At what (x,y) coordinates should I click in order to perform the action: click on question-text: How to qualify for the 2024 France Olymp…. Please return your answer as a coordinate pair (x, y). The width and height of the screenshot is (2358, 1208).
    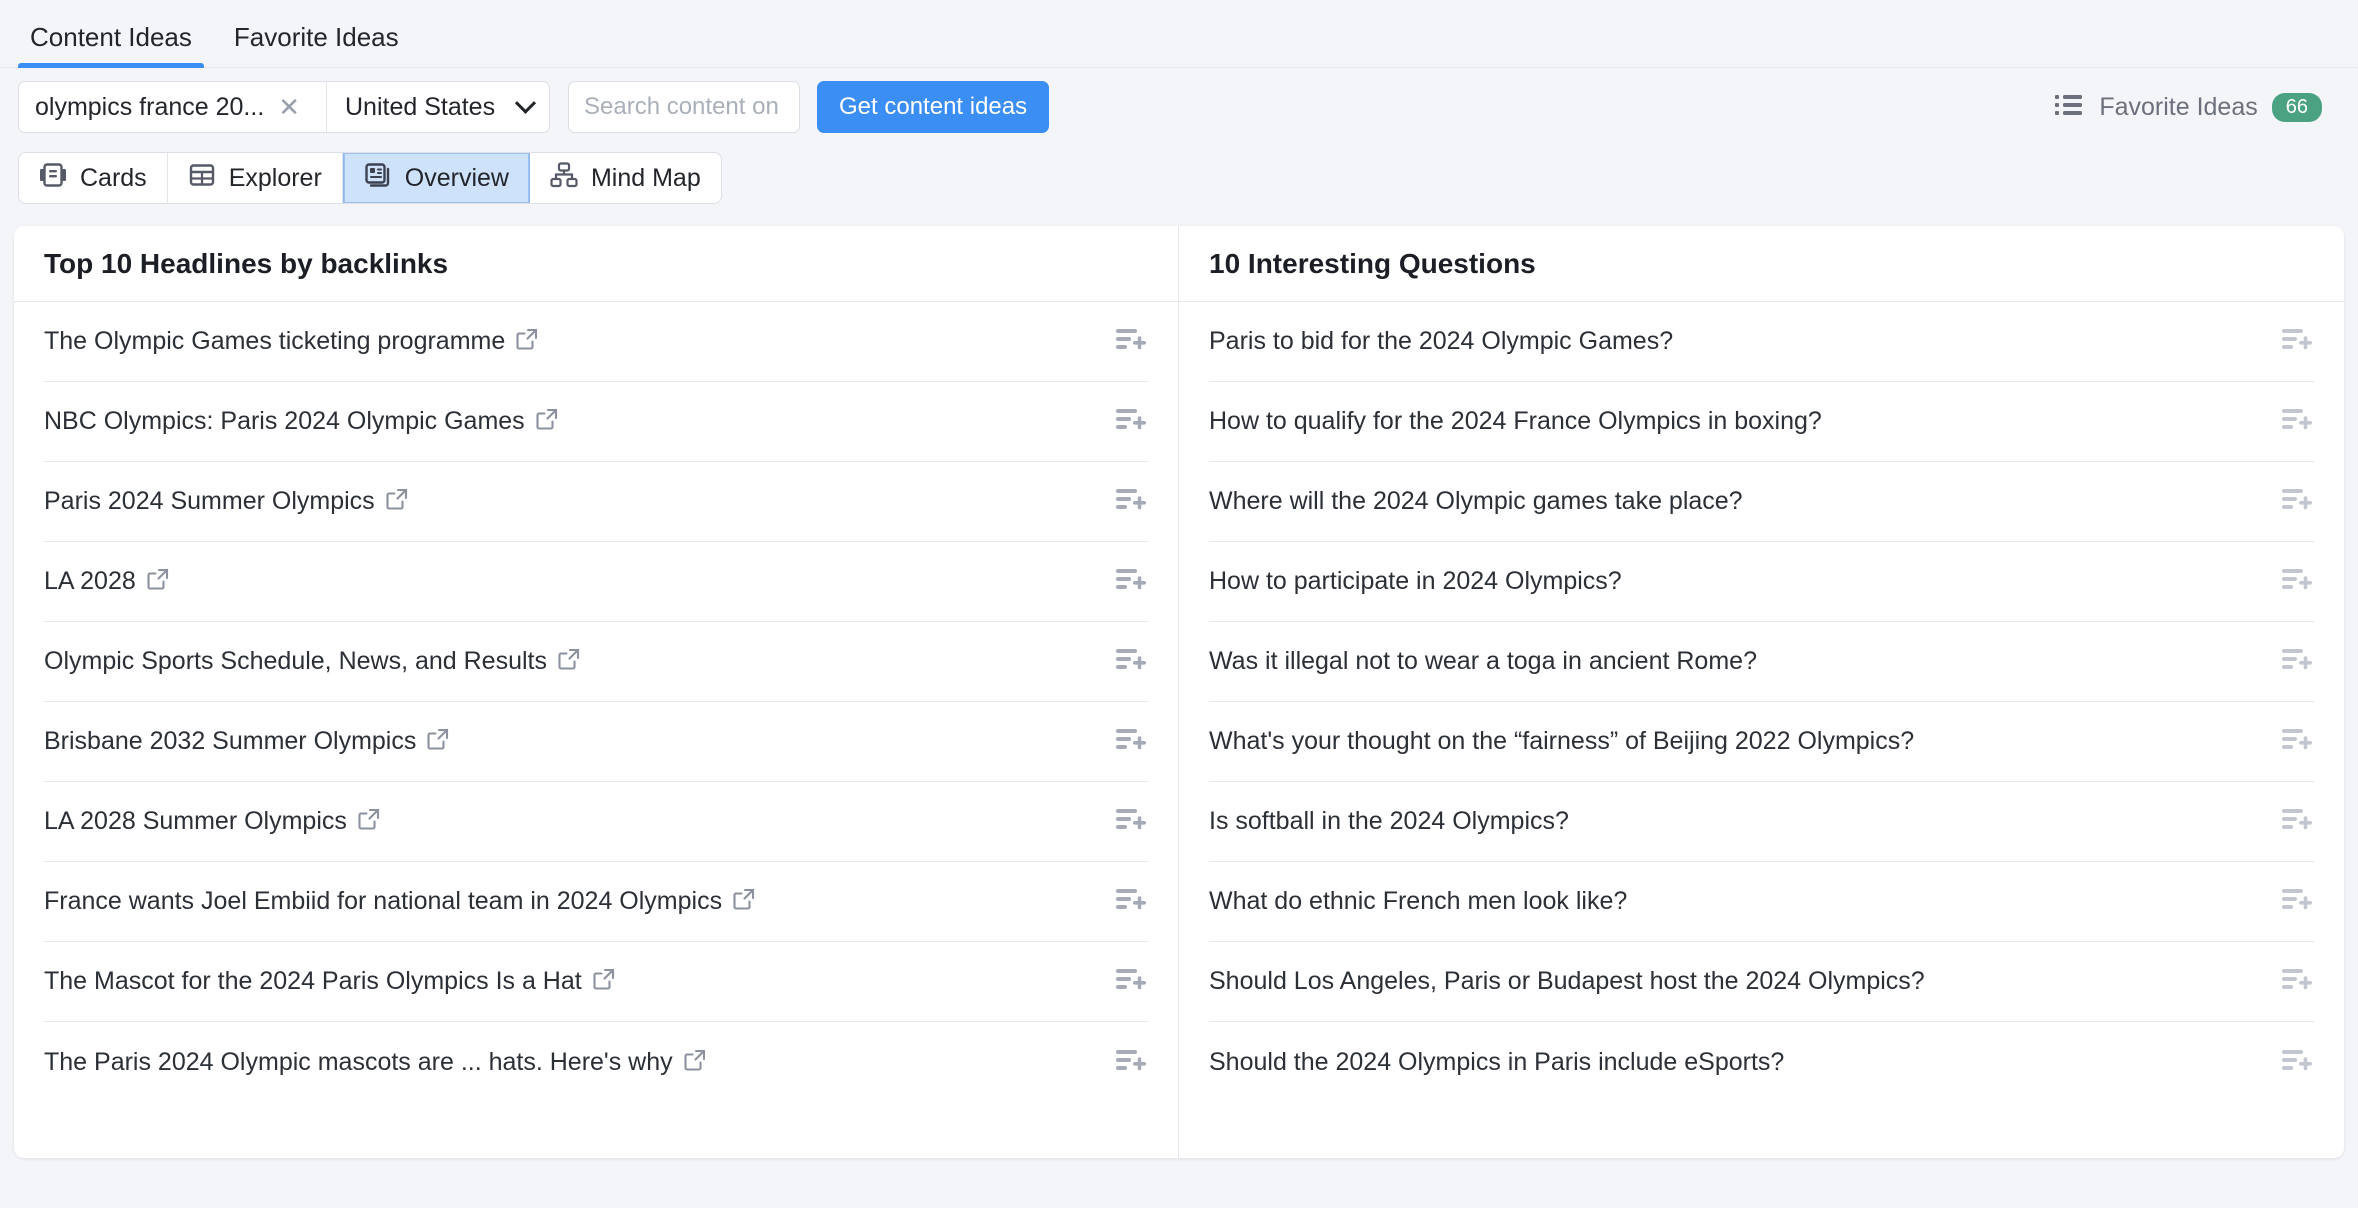
    Looking at the image, I should click on (1515, 421).